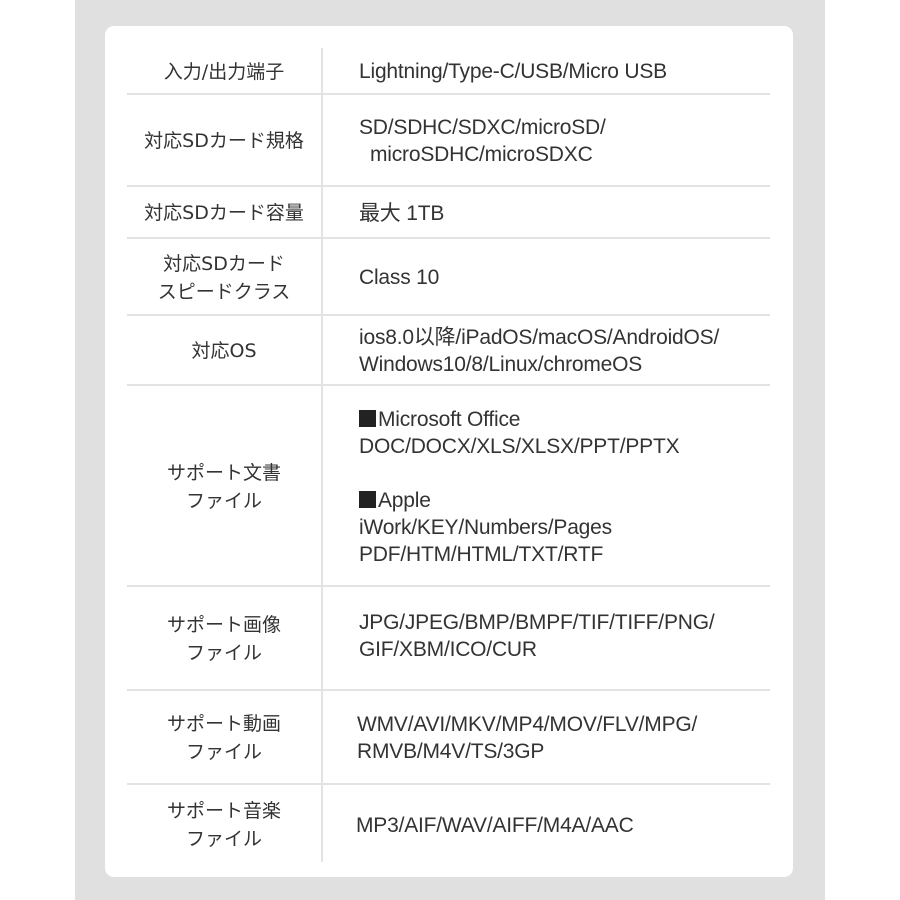  Describe the element at coordinates (519, 446) in the screenshot. I see `spec-value-line: DOC/DOCX/XLS/XLSX/PPT/PPTX` at that location.